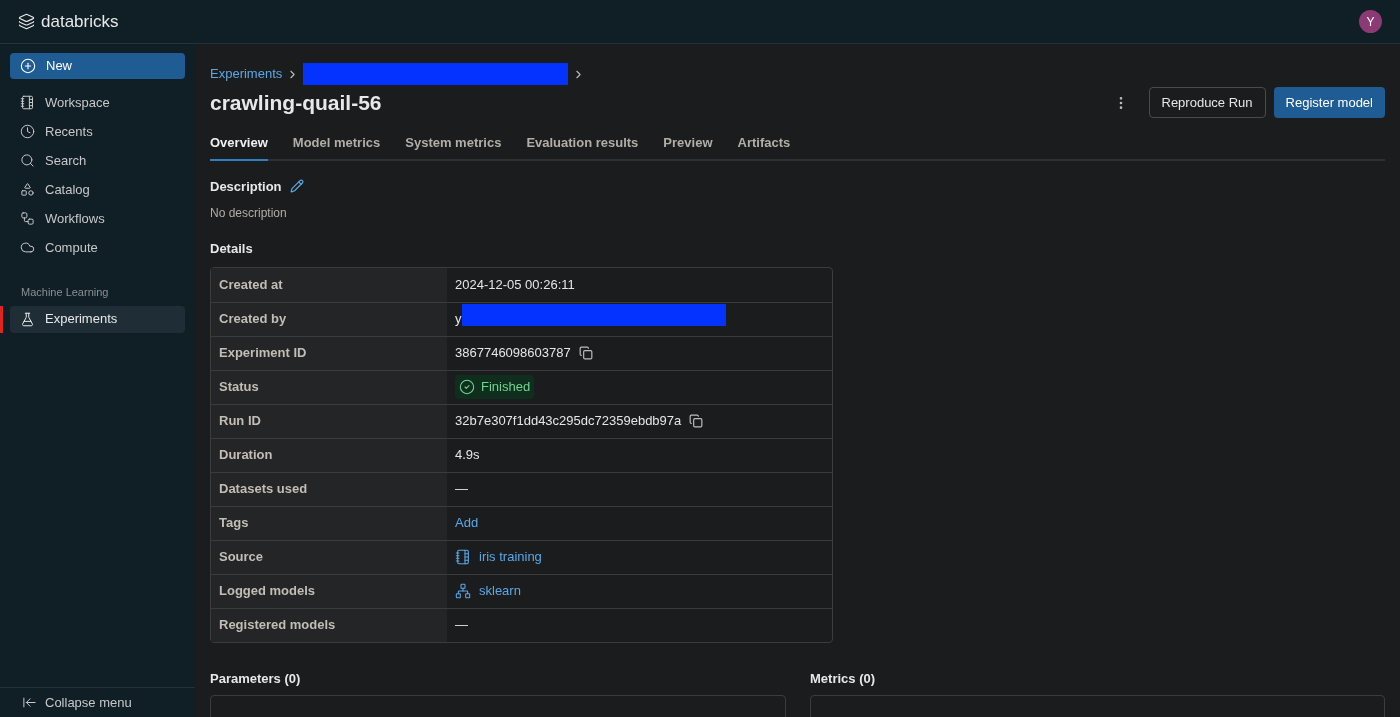 Image resolution: width=1400 pixels, height=717 pixels. Describe the element at coordinates (453, 147) in the screenshot. I see `tab: System metrics` at that location.